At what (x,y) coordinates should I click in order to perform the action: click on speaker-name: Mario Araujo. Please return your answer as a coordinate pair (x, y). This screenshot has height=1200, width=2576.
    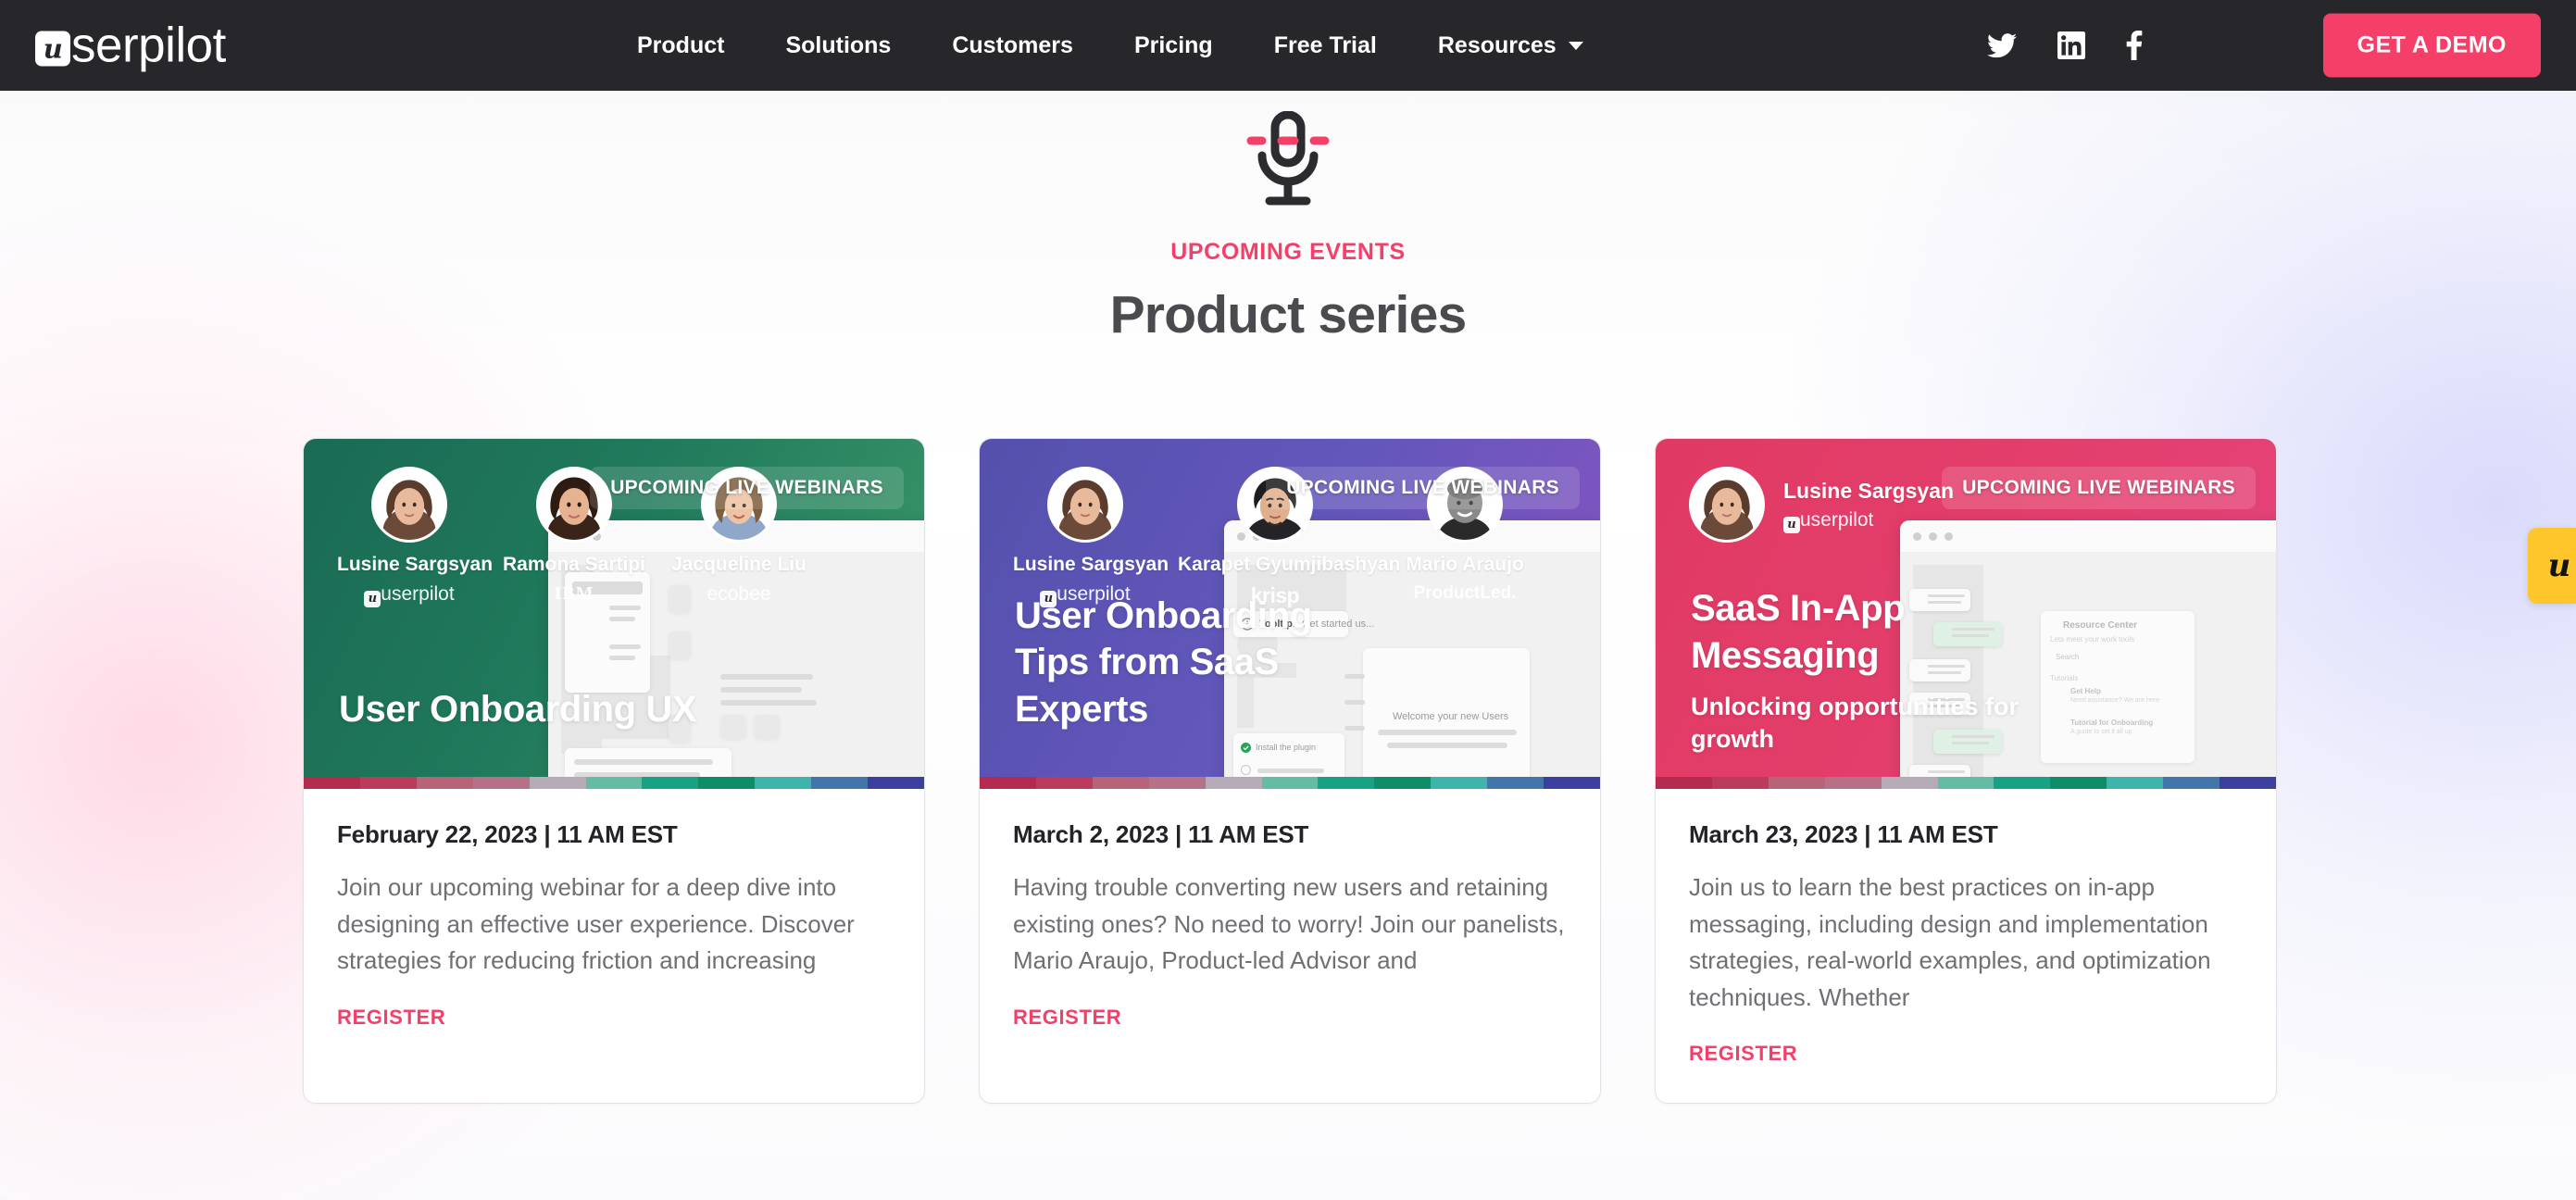
    Looking at the image, I should click on (1465, 565).